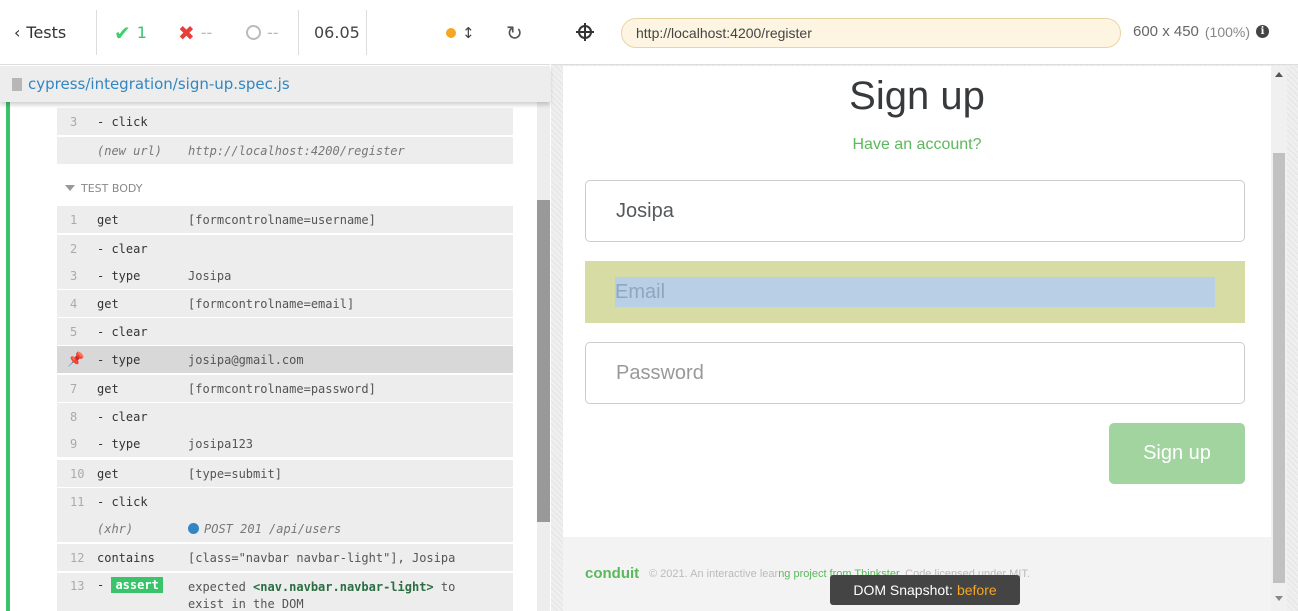 The image size is (1298, 611). Describe the element at coordinates (285, 188) in the screenshot. I see `test-body-header: TEST BODY` at that location.